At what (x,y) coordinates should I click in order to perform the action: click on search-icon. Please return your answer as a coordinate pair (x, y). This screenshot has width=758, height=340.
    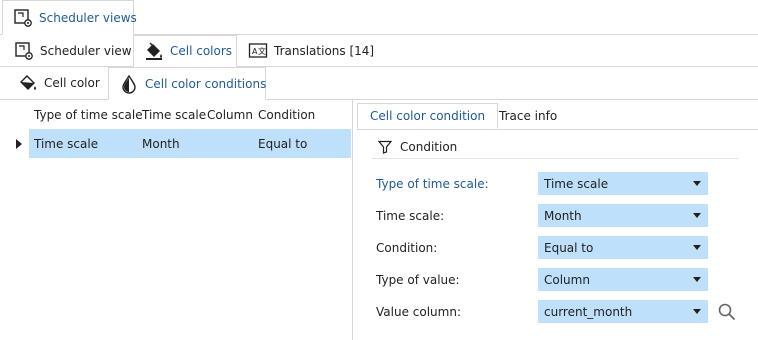
    Looking at the image, I should click on (727, 312).